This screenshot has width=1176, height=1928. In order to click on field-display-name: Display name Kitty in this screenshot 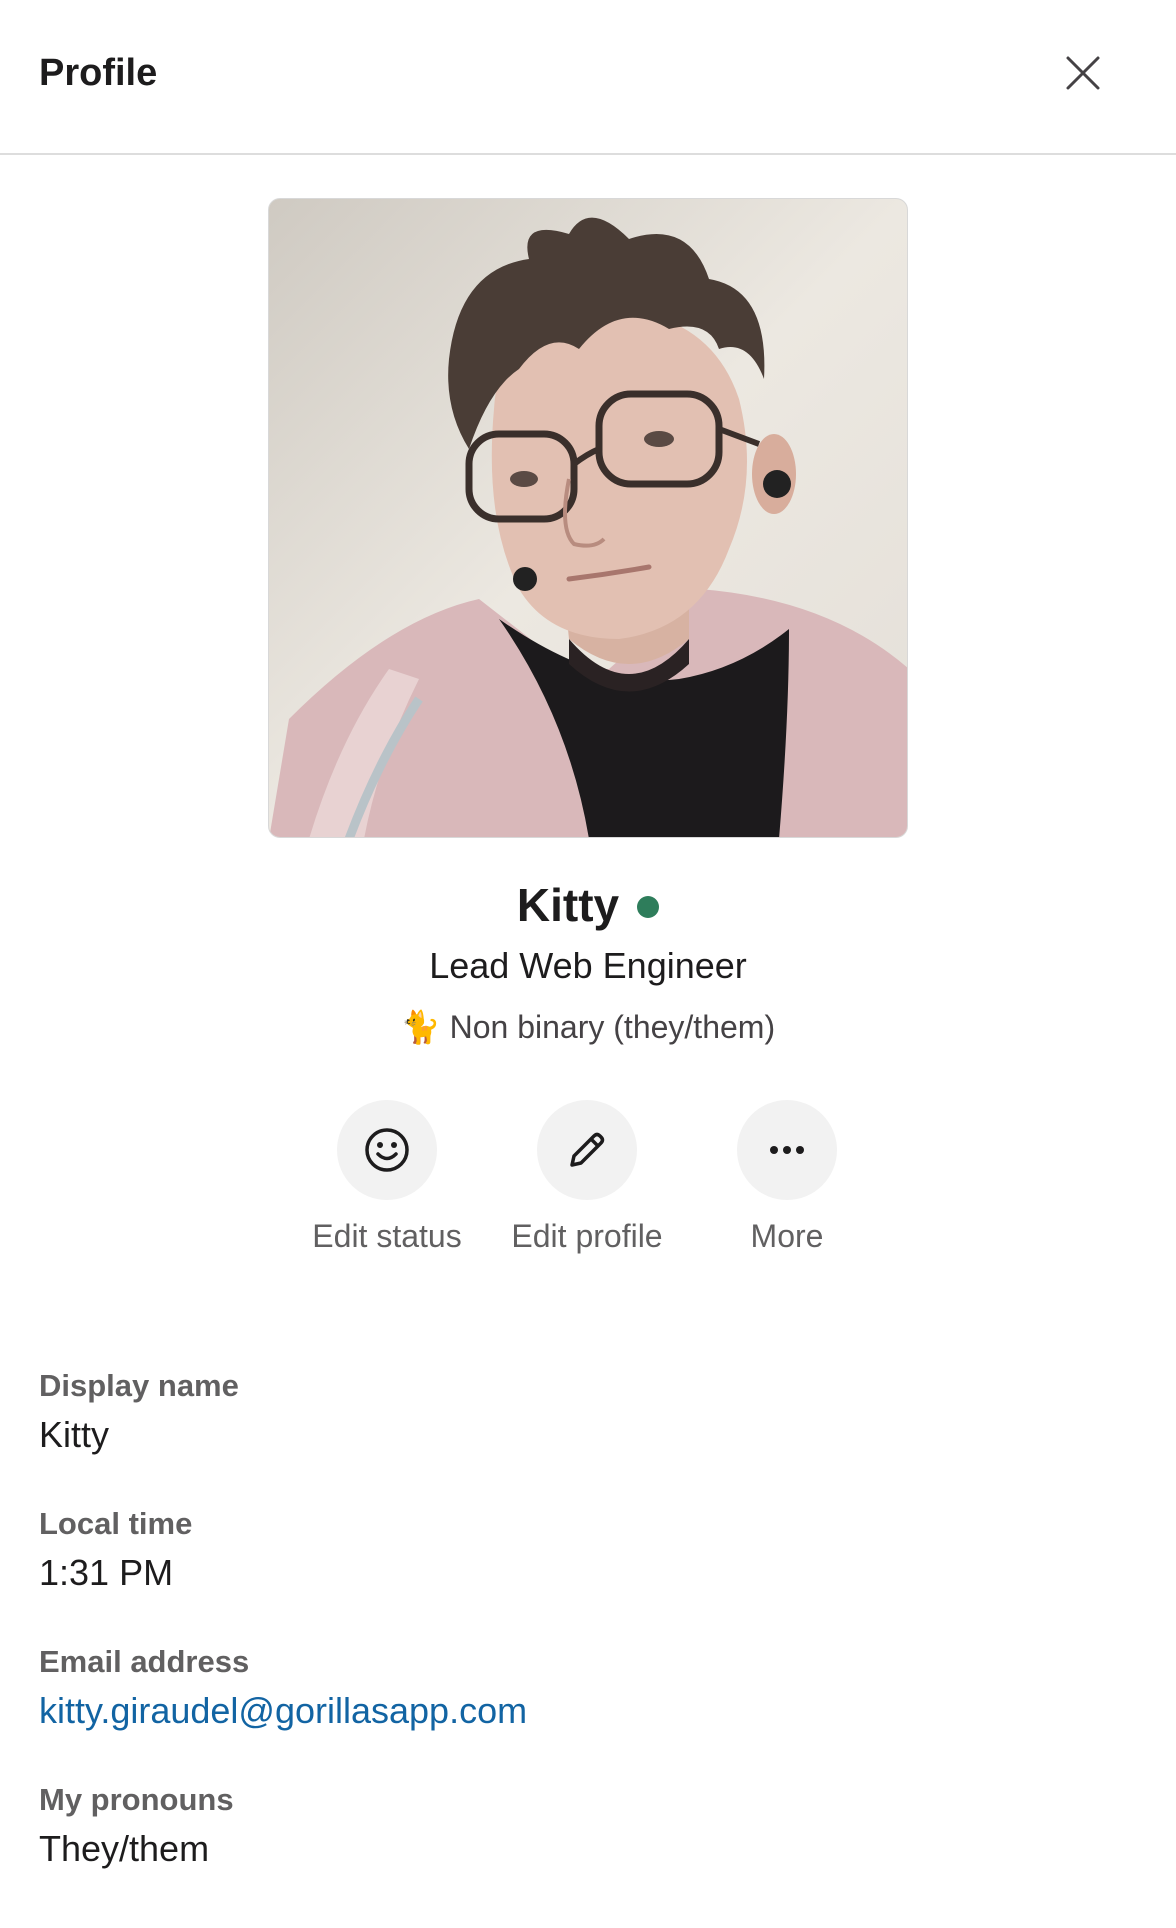, I will do `click(139, 1412)`.